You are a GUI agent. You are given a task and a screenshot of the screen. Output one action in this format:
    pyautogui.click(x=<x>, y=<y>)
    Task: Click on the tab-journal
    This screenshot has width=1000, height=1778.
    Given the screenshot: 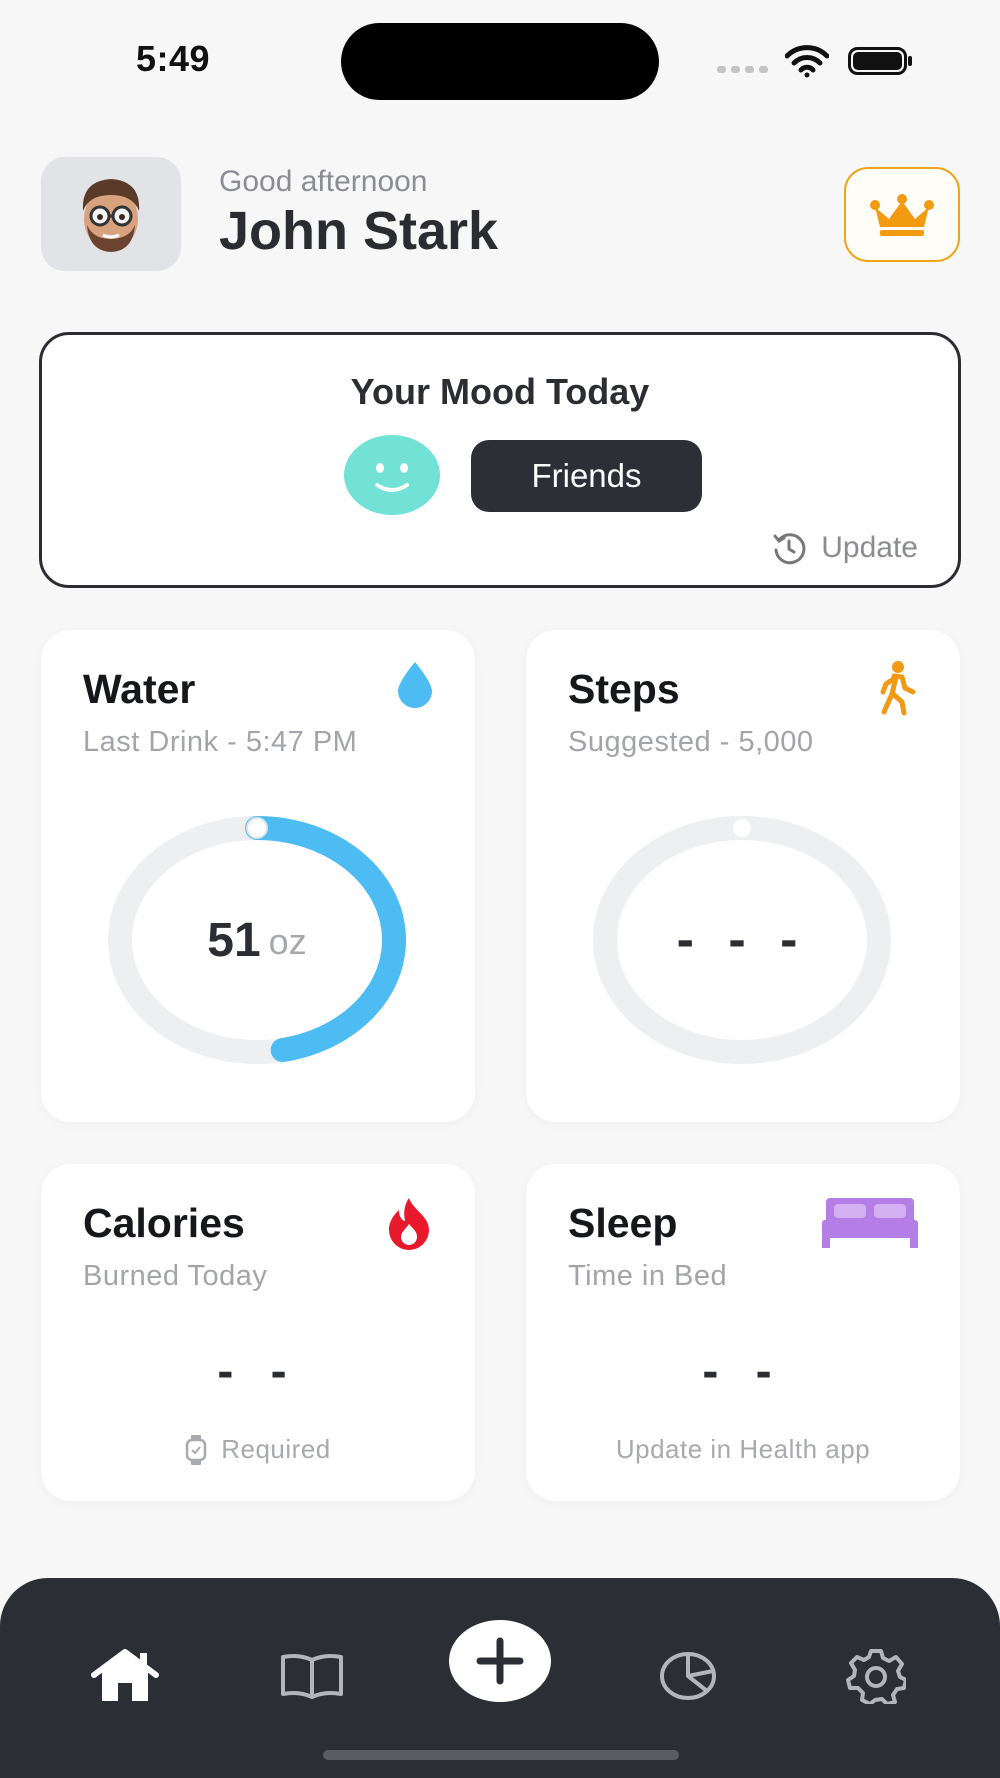 What is the action you would take?
    pyautogui.click(x=312, y=1676)
    